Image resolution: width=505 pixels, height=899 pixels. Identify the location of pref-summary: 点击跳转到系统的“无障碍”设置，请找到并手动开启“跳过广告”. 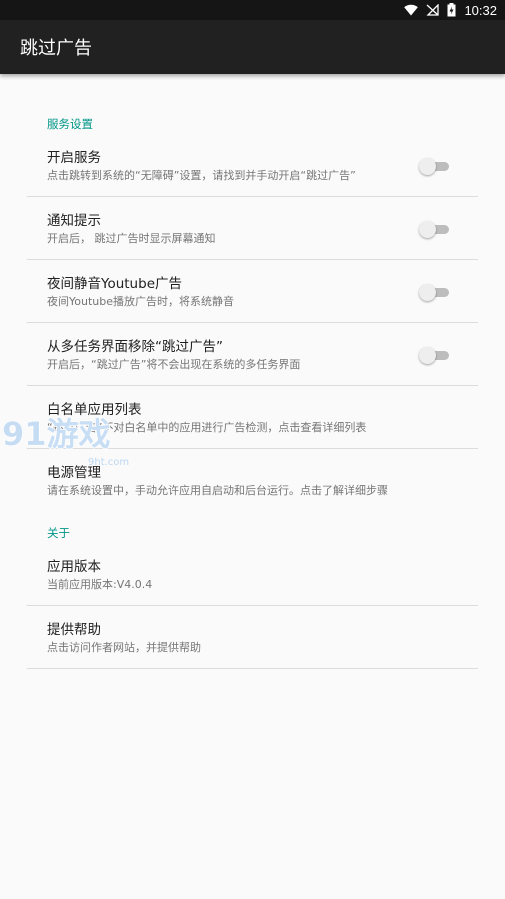
(201, 175).